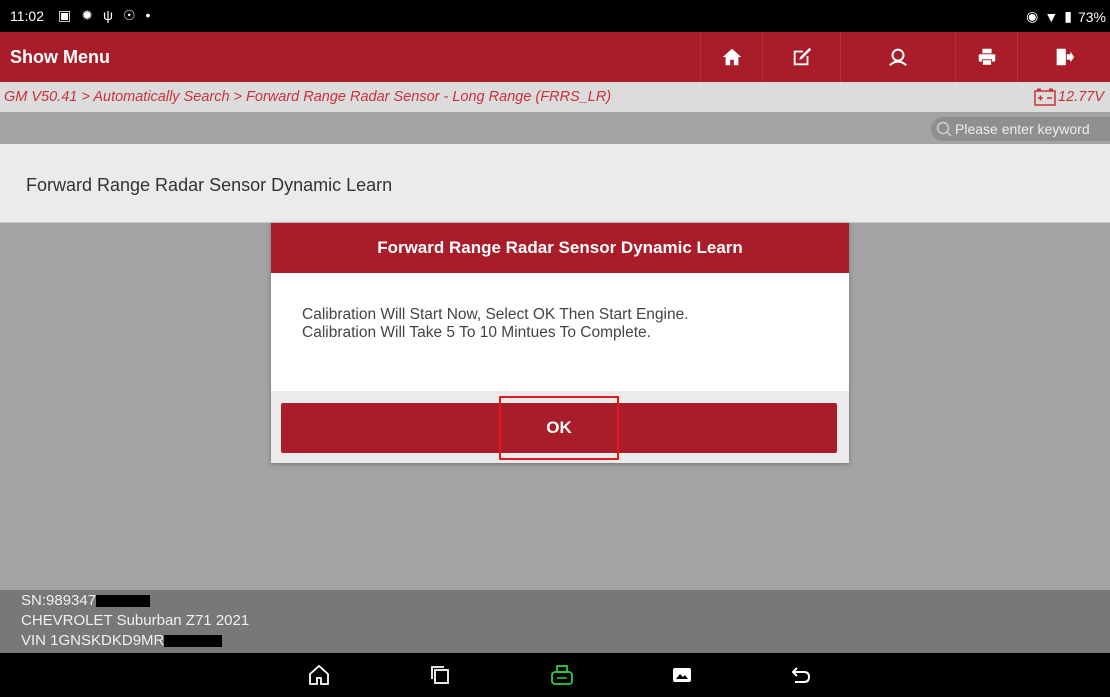 This screenshot has height=697, width=1110. I want to click on exit-icon, so click(1065, 57).